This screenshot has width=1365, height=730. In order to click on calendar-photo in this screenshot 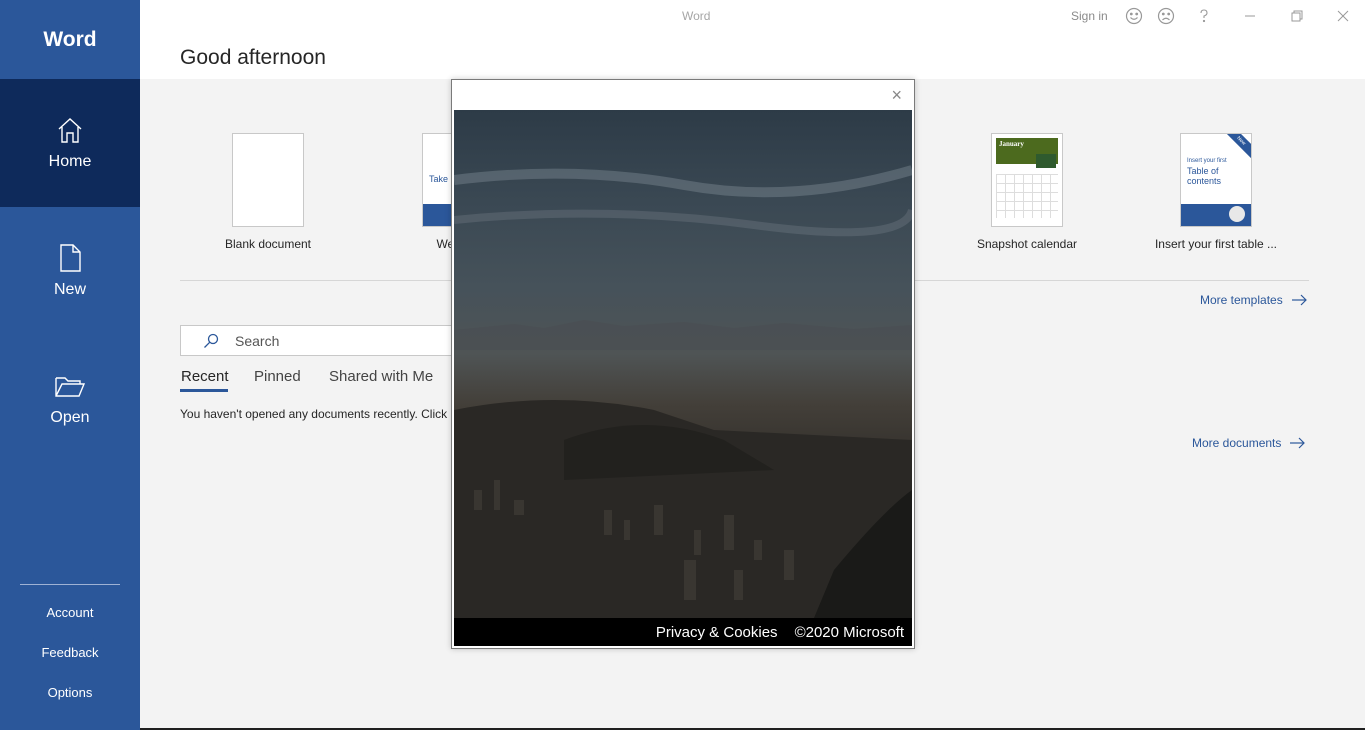, I will do `click(1046, 161)`.